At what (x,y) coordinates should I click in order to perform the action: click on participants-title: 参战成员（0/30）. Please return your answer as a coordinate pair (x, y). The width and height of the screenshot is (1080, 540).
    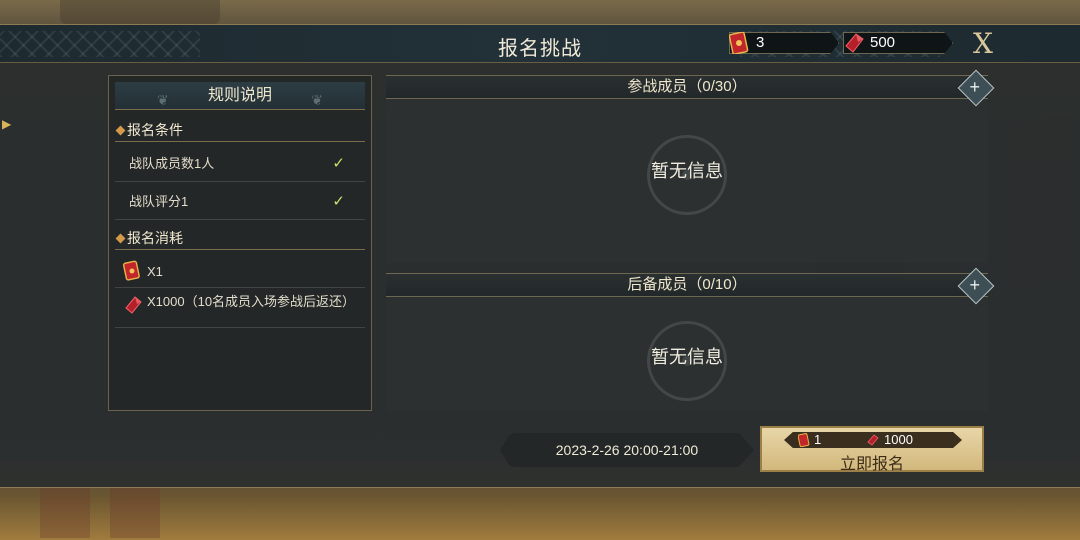
    Looking at the image, I should click on (687, 86).